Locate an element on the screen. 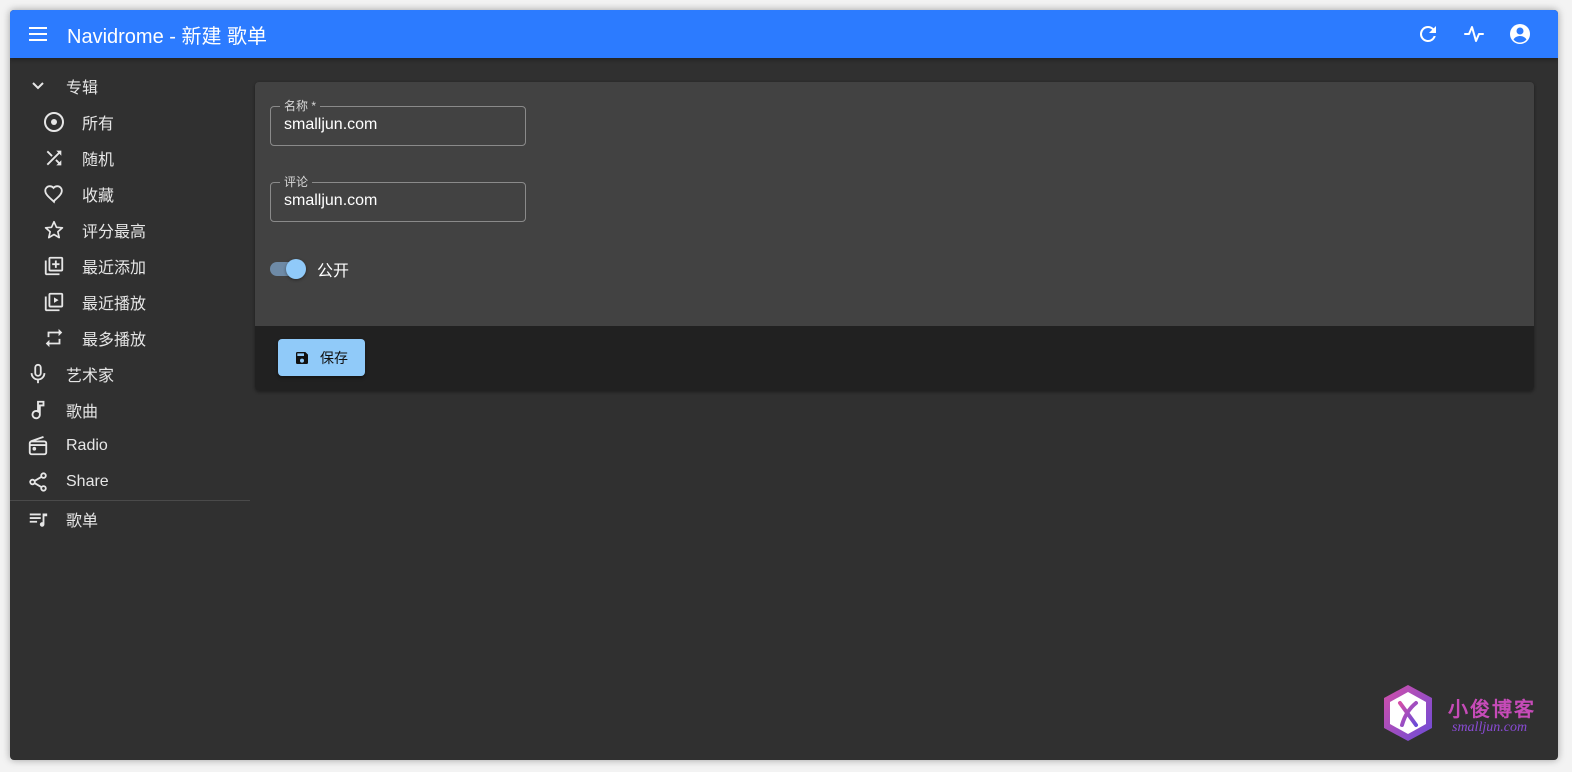 The width and height of the screenshot is (1572, 772). sidebar-item-label: 随机 is located at coordinates (98, 160).